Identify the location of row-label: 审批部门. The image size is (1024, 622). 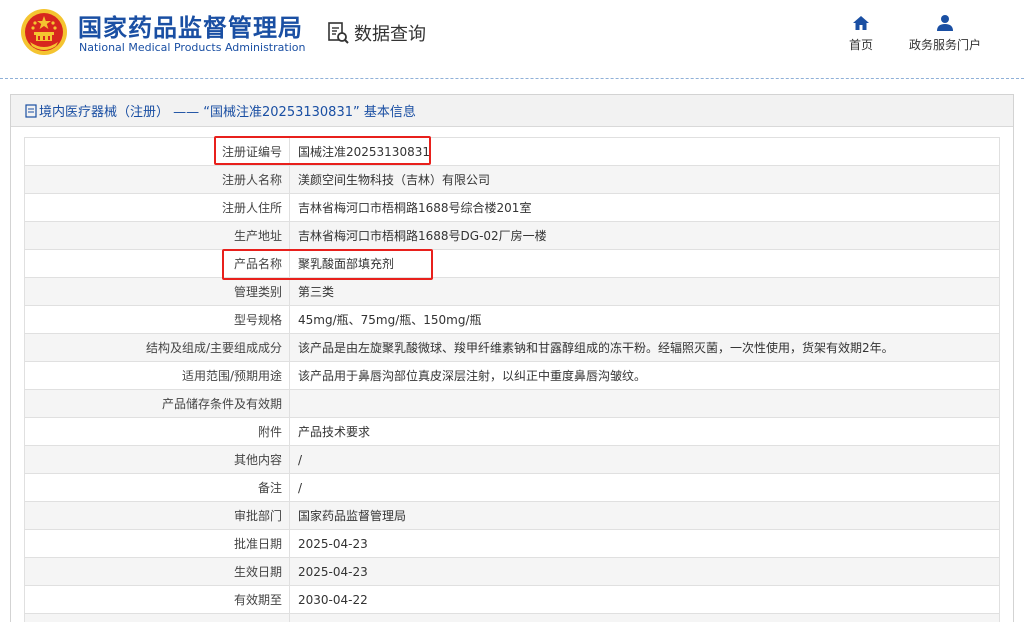
(157, 515).